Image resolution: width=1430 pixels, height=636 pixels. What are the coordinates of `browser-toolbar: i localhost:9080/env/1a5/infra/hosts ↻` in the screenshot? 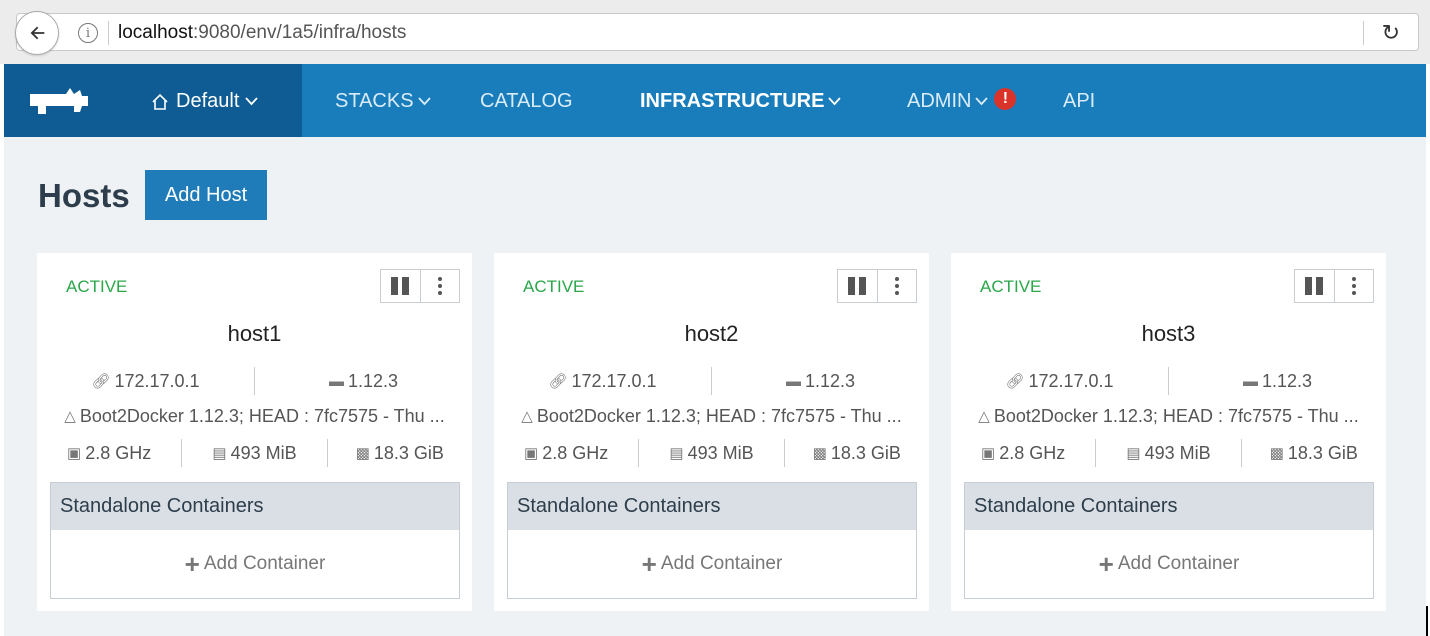 It's located at (715, 32).